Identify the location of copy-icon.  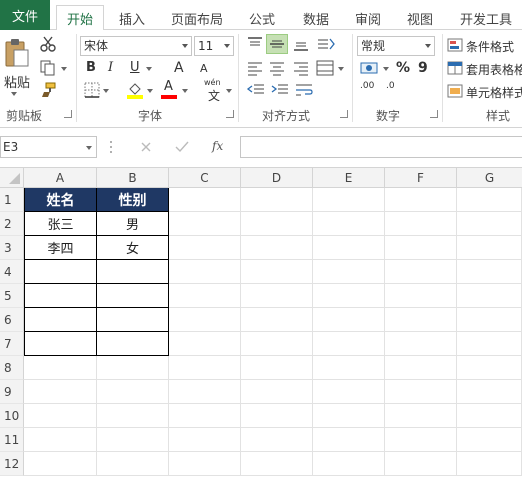
(48, 68).